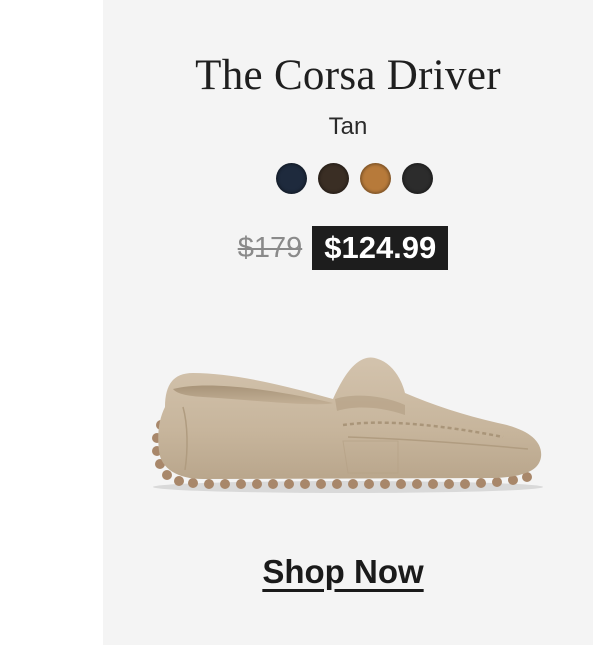 This screenshot has width=600, height=653. What do you see at coordinates (417, 178) in the screenshot?
I see `swatch-black` at bounding box center [417, 178].